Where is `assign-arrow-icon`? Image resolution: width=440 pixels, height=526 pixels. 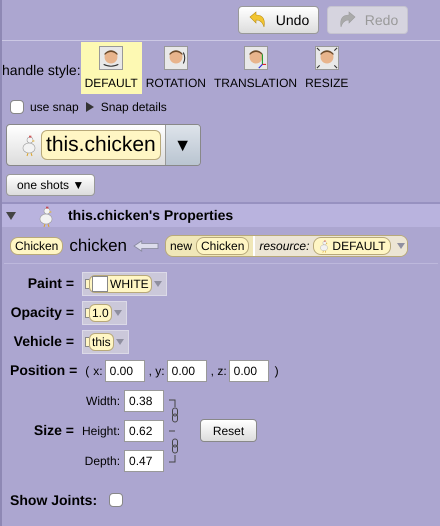 assign-arrow-icon is located at coordinates (146, 246).